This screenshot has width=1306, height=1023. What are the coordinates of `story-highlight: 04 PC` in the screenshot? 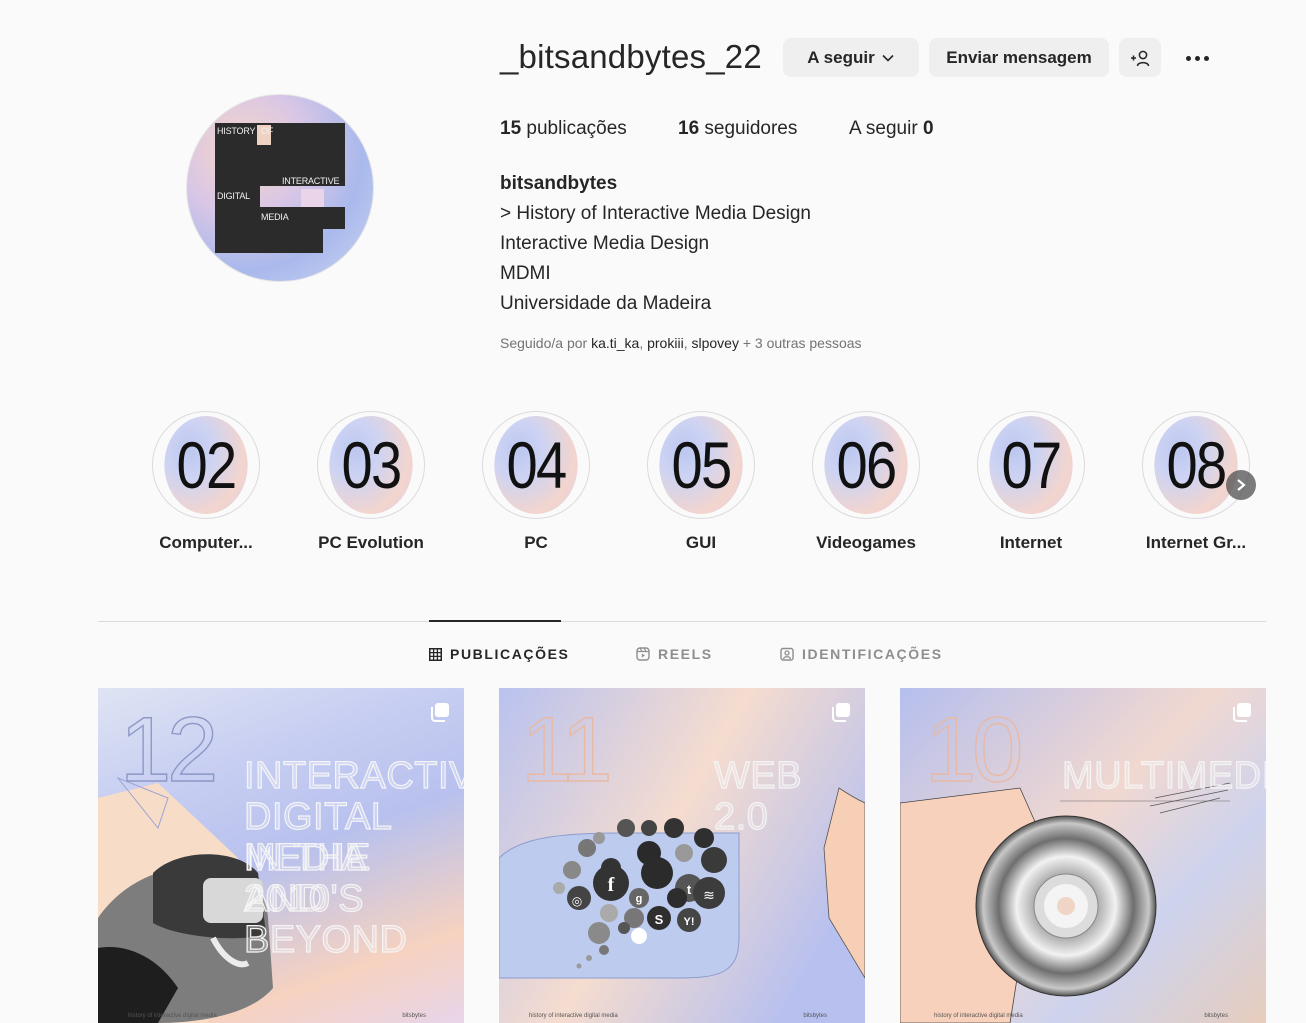 It's located at (536, 482).